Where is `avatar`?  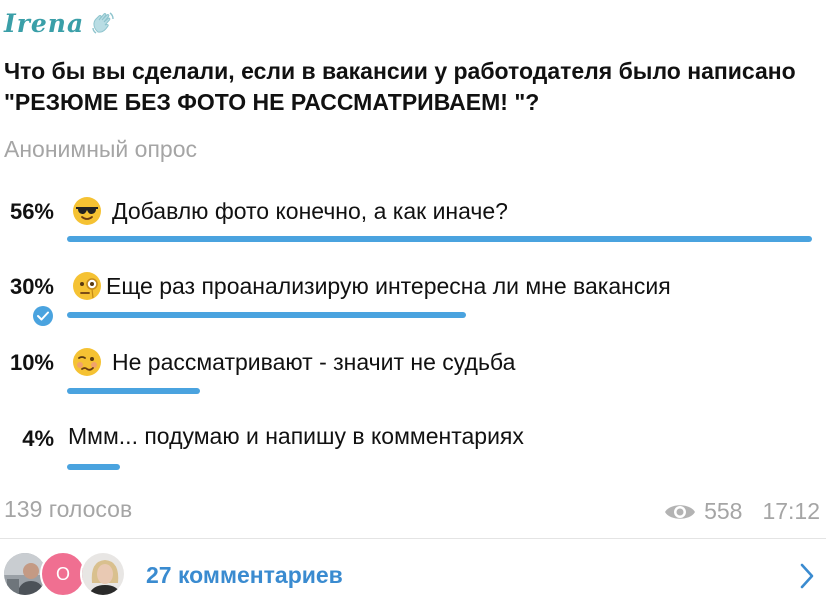 avatar is located at coordinates (103, 574).